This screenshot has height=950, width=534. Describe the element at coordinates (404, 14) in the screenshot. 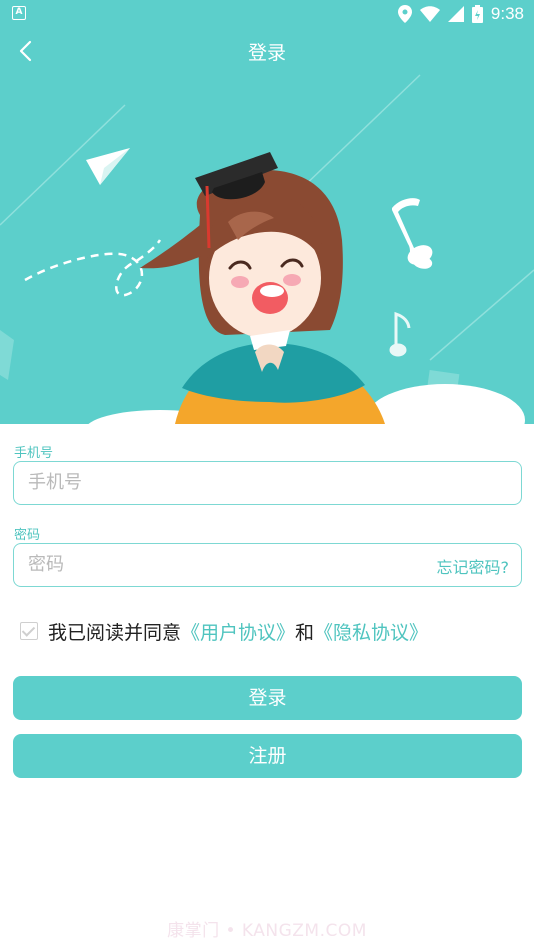

I see `location-icon` at that location.